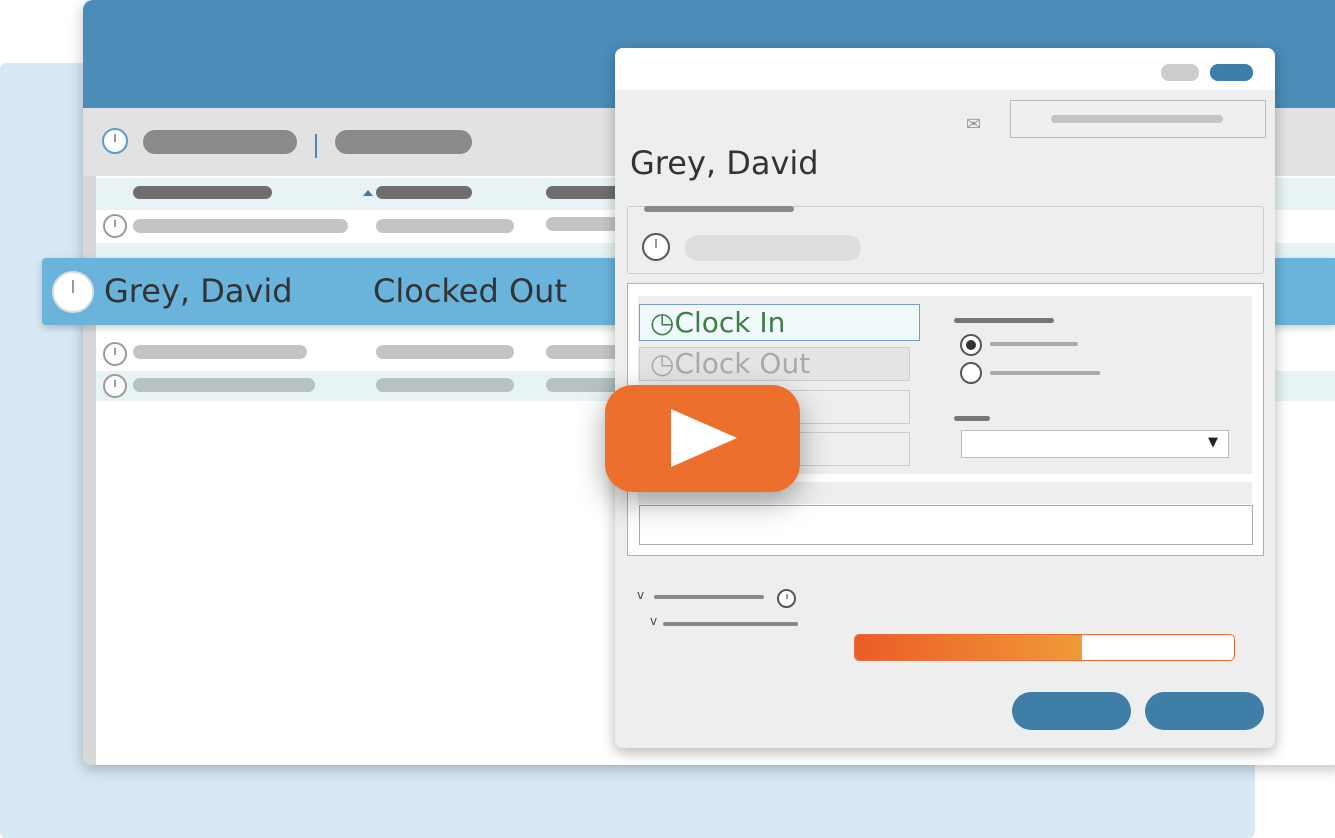 This screenshot has height=838, width=1335. I want to click on cancel-button, so click(1204, 711).